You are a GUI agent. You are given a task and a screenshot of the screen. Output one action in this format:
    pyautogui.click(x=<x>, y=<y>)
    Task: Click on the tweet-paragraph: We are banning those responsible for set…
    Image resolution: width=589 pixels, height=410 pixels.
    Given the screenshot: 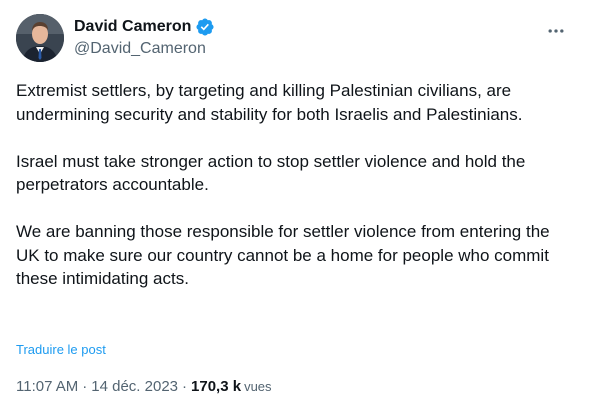 What is the action you would take?
    pyautogui.click(x=283, y=255)
    